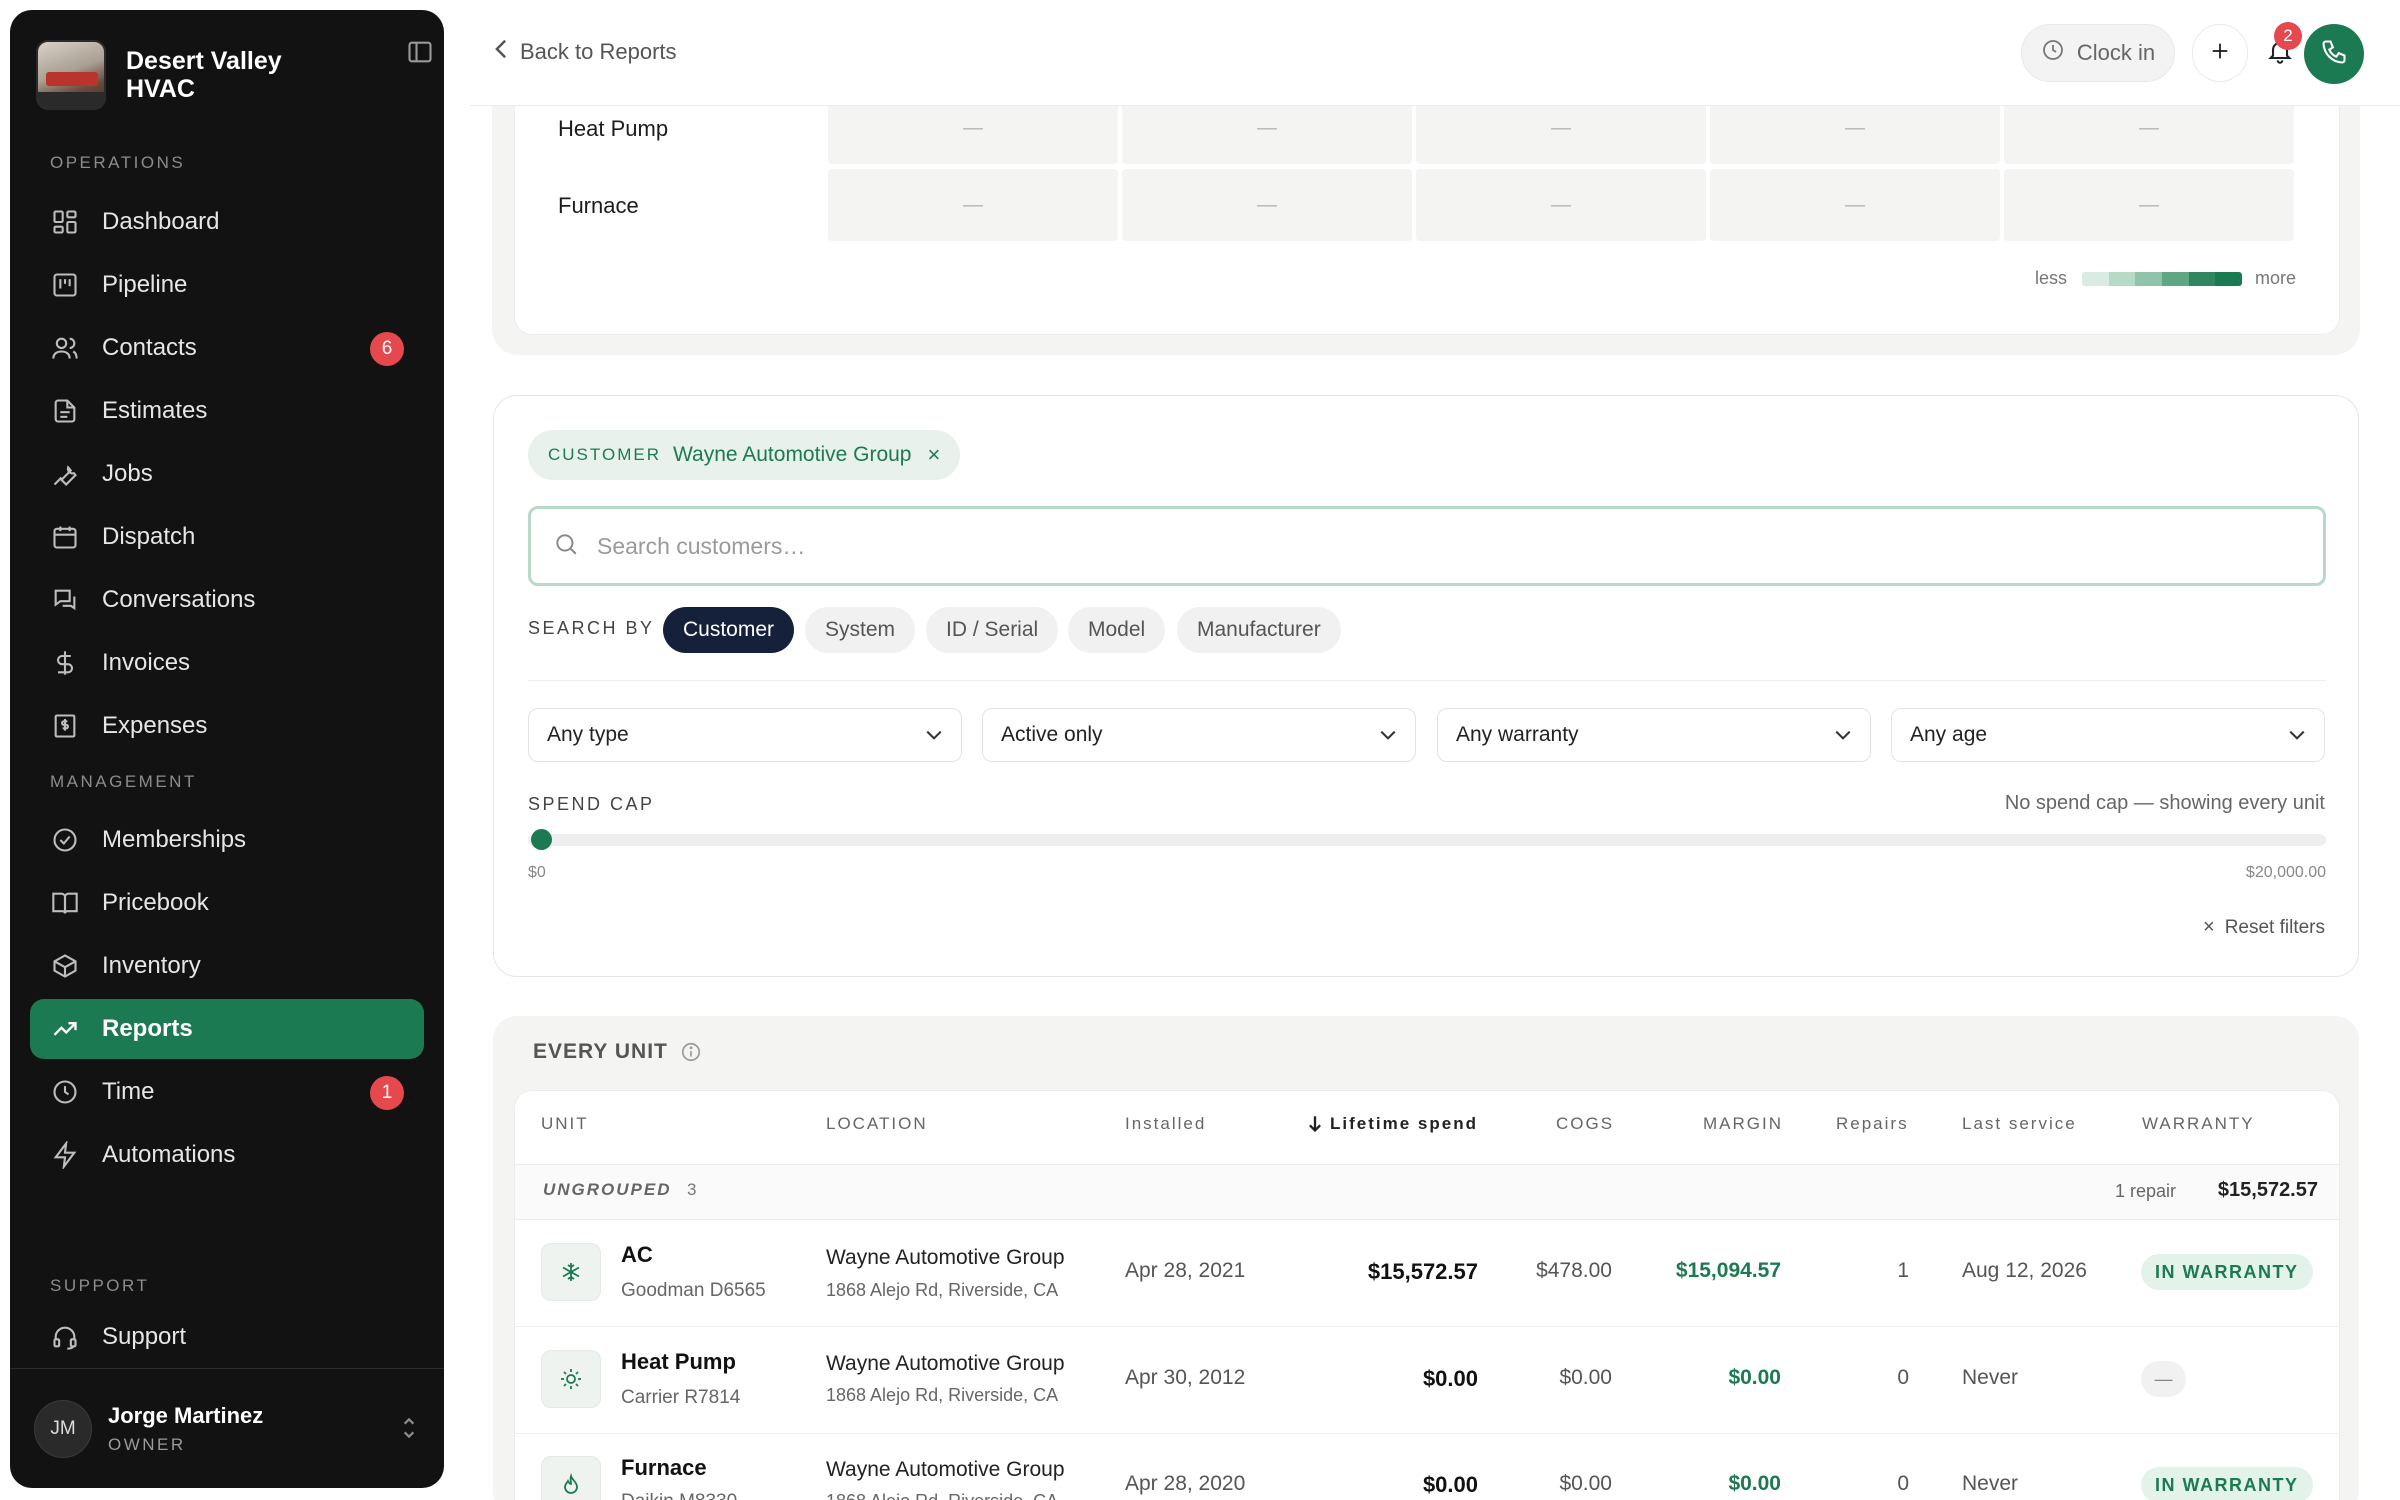  What do you see at coordinates (63, 1428) in the screenshot?
I see `avatar: JM` at bounding box center [63, 1428].